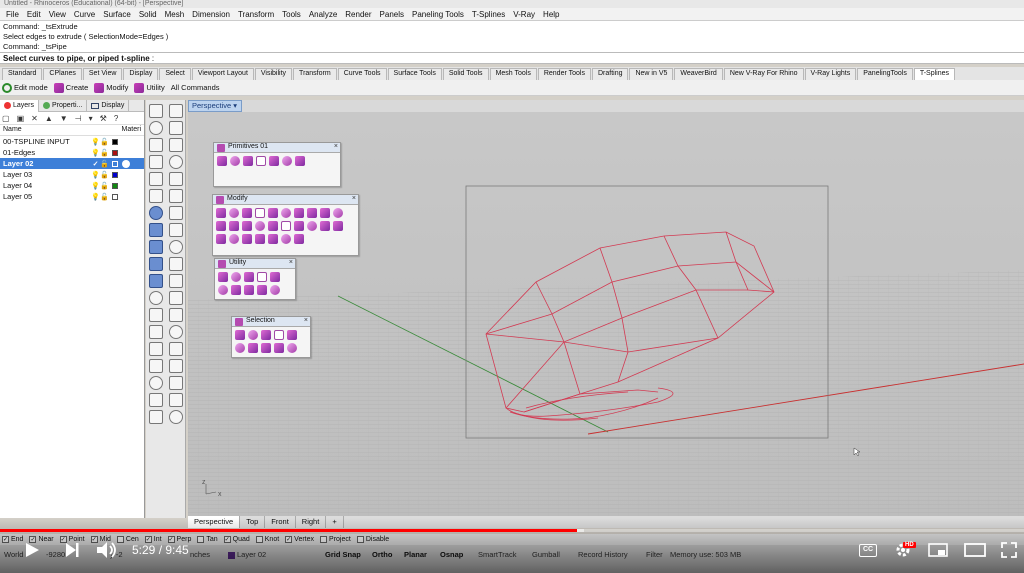 The image size is (1024, 573). I want to click on network-icon, so click(176, 264).